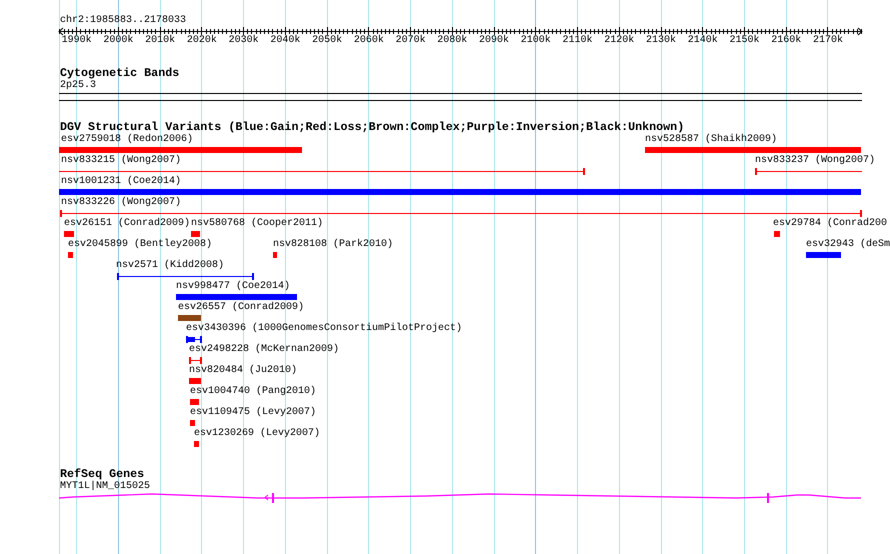  I want to click on region-title: chr2:1985883..2178033, so click(123, 21).